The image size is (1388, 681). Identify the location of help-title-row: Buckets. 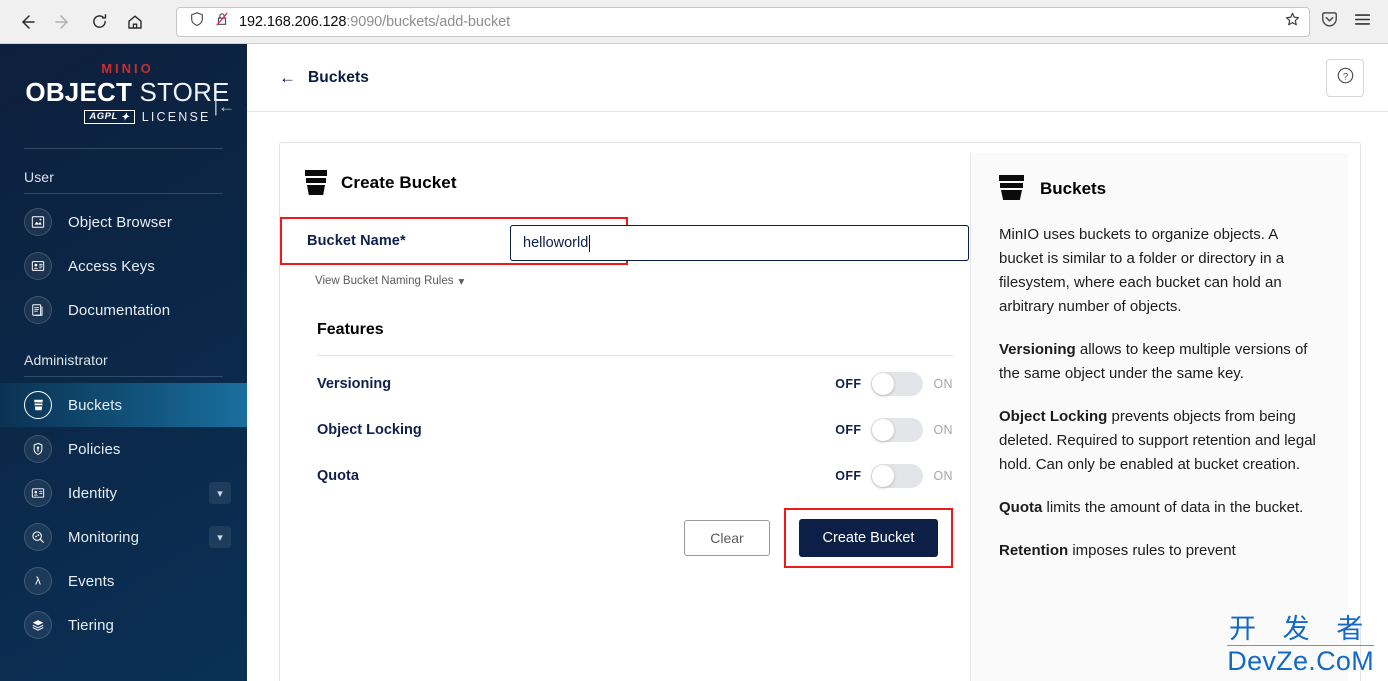
(1160, 189).